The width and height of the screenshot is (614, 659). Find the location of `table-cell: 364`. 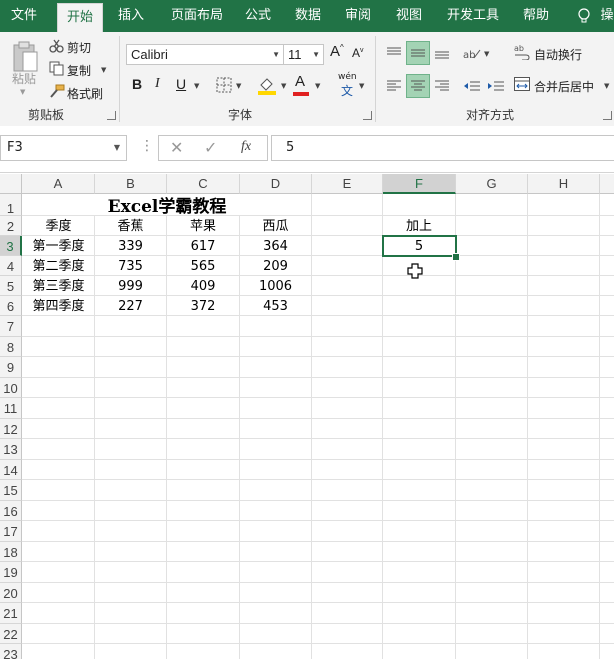

table-cell: 364 is located at coordinates (275, 247).